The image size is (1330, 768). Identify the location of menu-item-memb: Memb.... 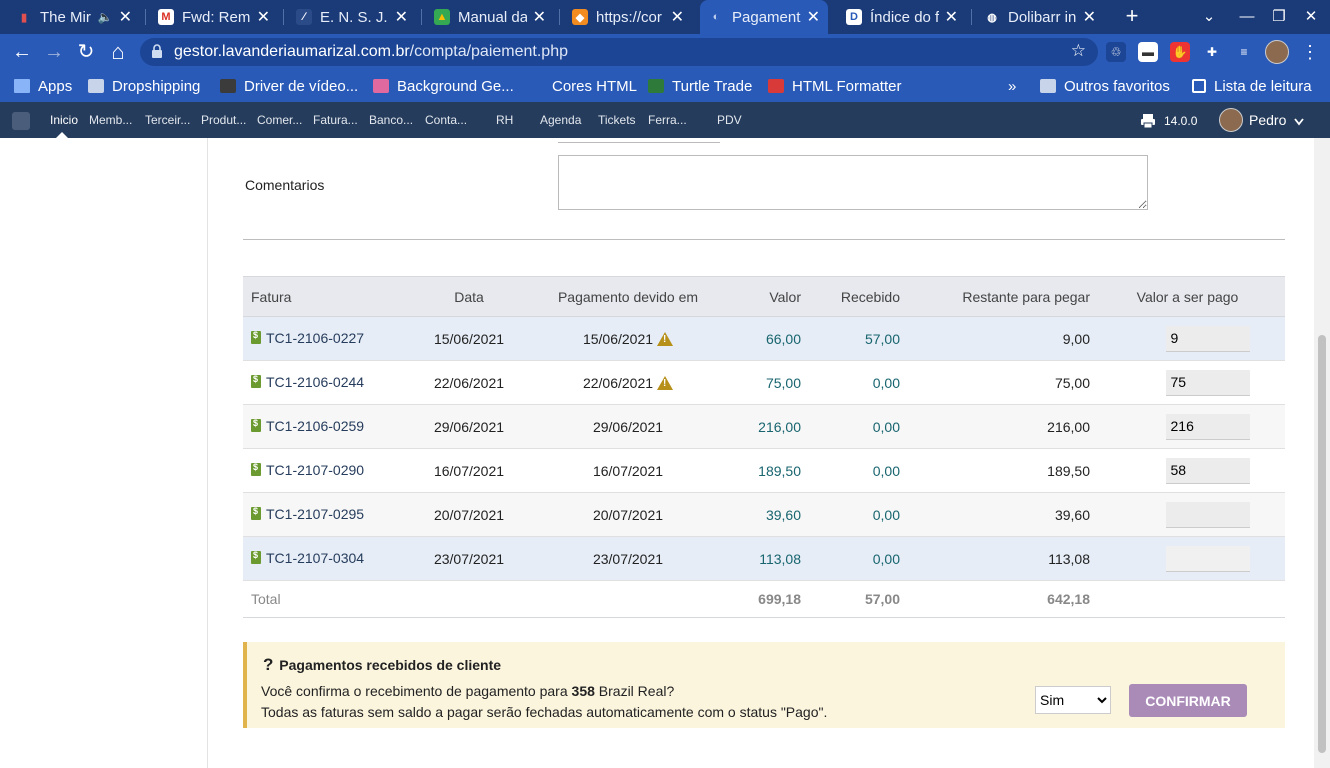
(110, 120).